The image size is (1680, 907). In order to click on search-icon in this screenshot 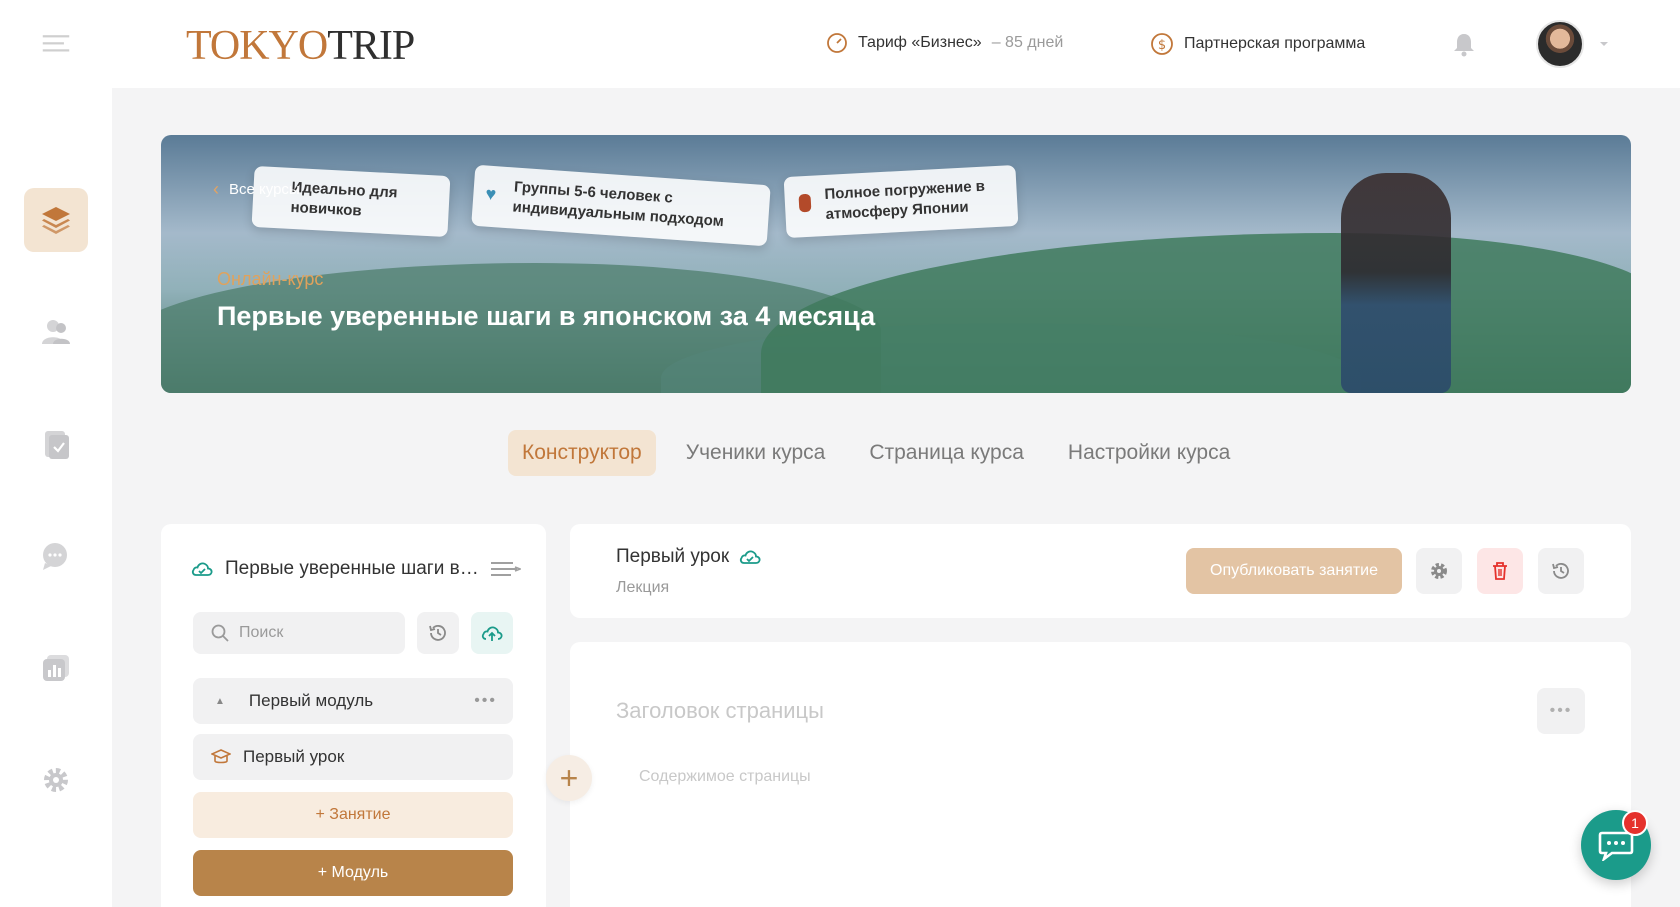, I will do `click(220, 633)`.